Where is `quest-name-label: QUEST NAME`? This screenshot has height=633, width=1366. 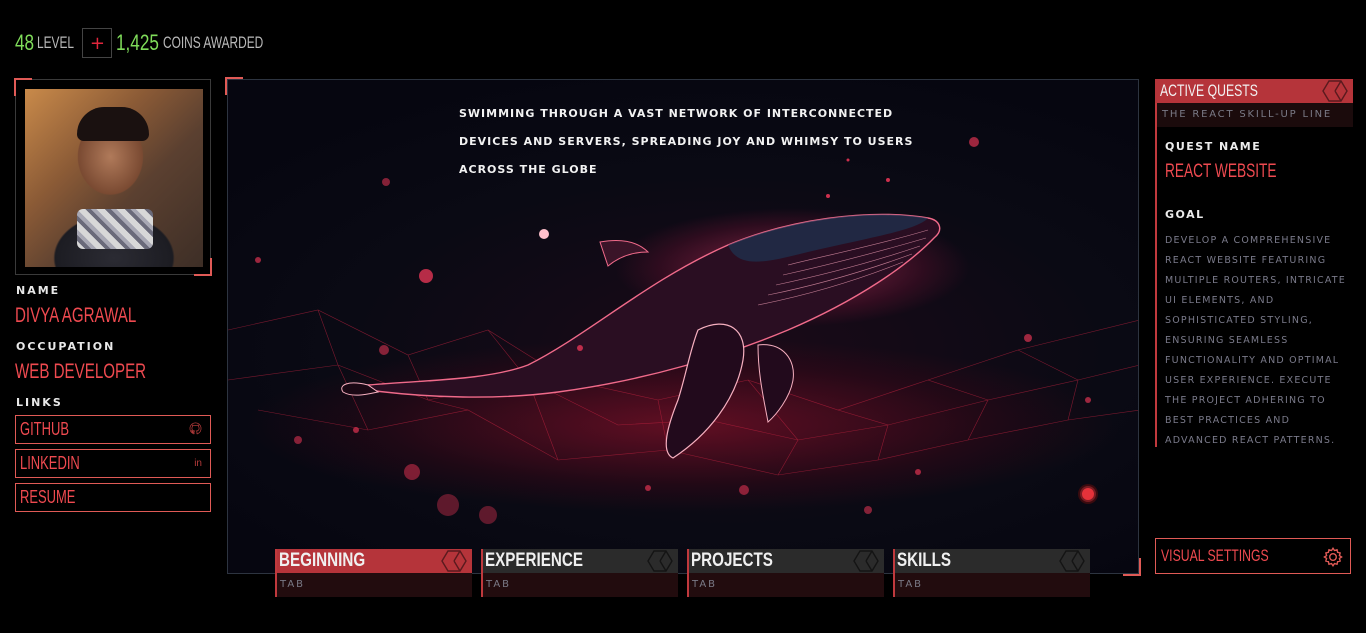
quest-name-label: QUEST NAME is located at coordinates (1213, 146).